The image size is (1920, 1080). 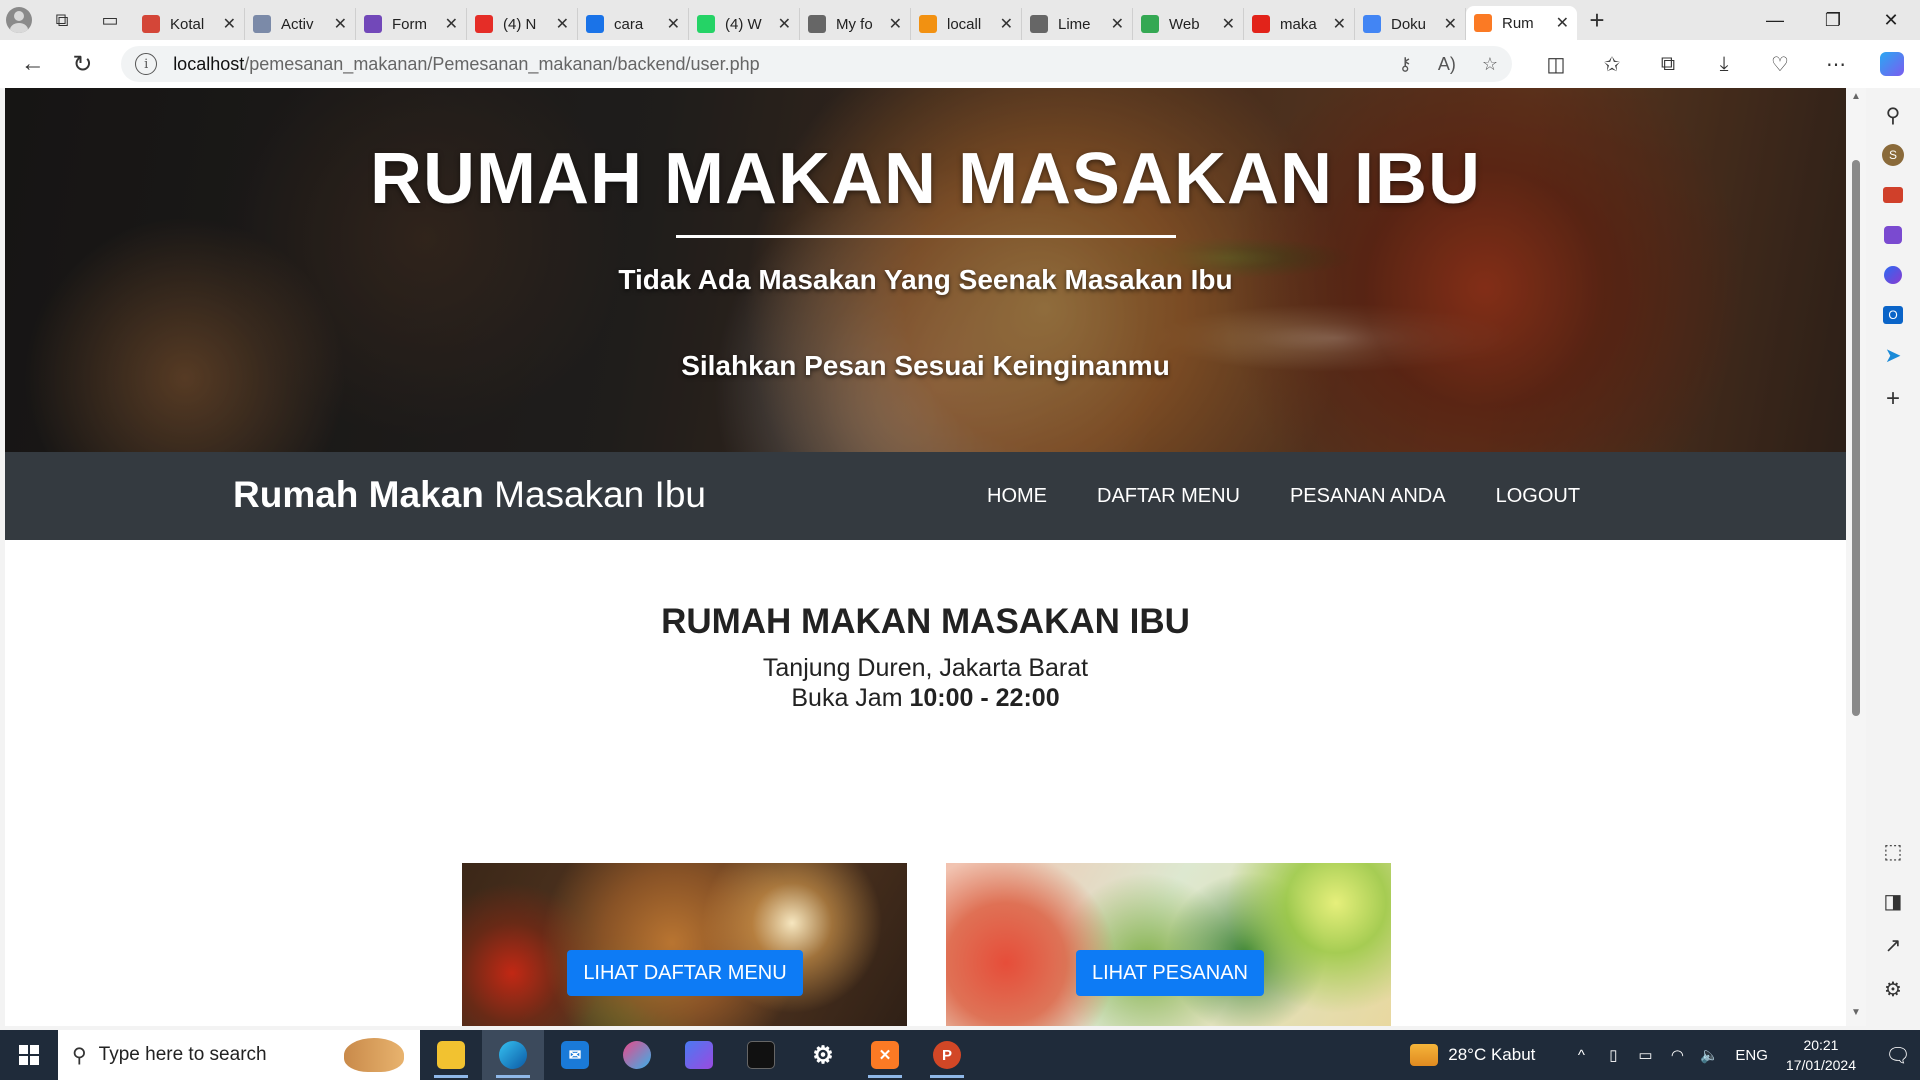 I want to click on browser-tab: My fo ✕, so click(x=855, y=24).